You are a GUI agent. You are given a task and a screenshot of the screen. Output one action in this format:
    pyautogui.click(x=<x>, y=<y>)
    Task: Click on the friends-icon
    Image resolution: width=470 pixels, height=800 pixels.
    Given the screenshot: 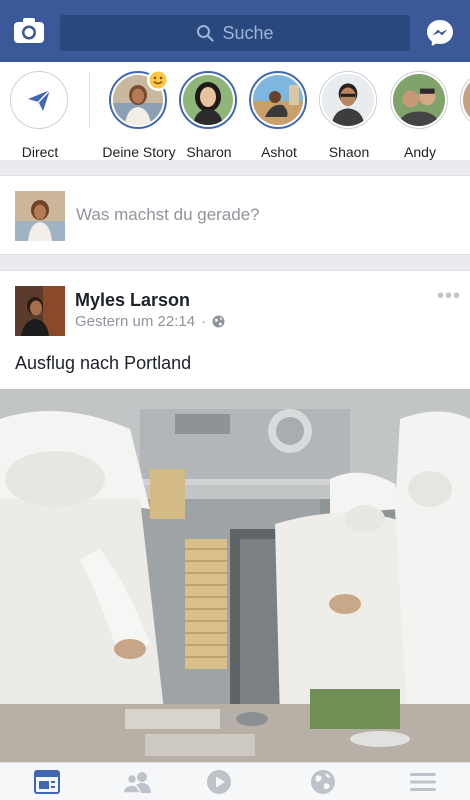 What is the action you would take?
    pyautogui.click(x=136, y=782)
    